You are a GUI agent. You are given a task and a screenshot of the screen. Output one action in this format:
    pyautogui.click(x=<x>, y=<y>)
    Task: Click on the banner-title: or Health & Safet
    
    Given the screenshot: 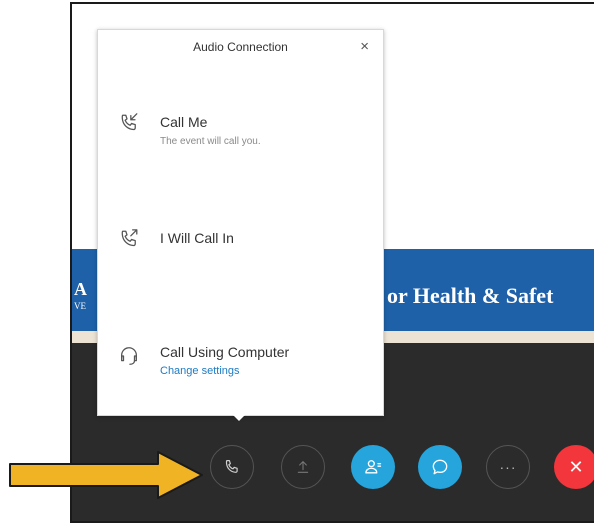 What is the action you would take?
    pyautogui.click(x=470, y=295)
    